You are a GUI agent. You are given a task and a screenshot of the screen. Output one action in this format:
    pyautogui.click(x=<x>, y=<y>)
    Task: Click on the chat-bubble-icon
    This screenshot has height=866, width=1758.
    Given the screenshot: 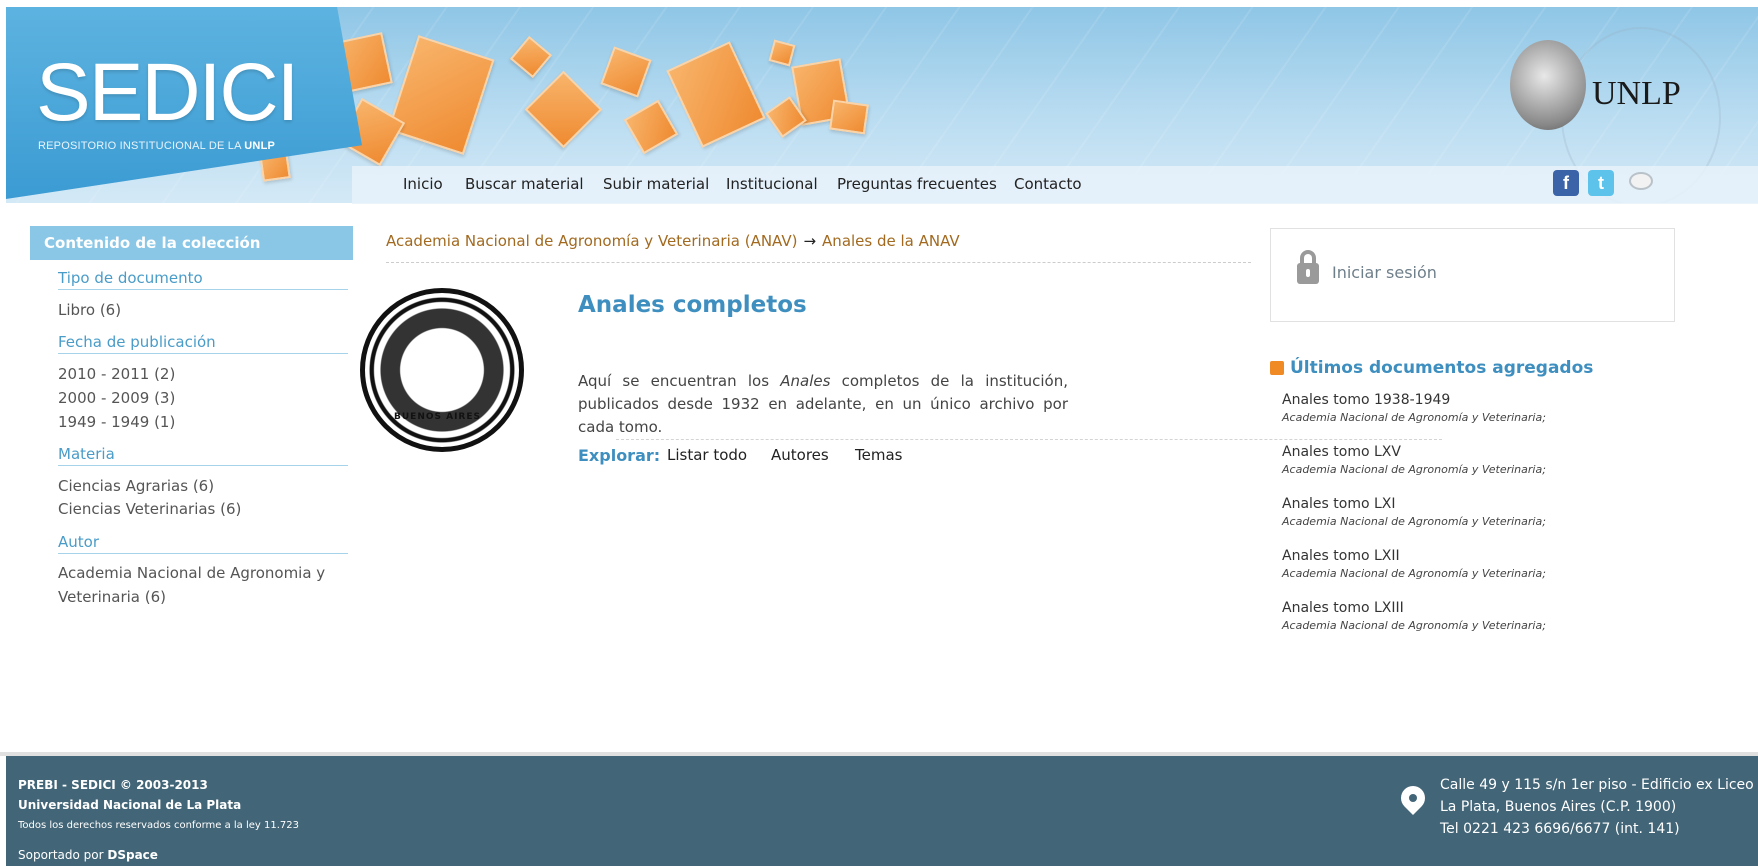 What is the action you would take?
    pyautogui.click(x=1641, y=183)
    